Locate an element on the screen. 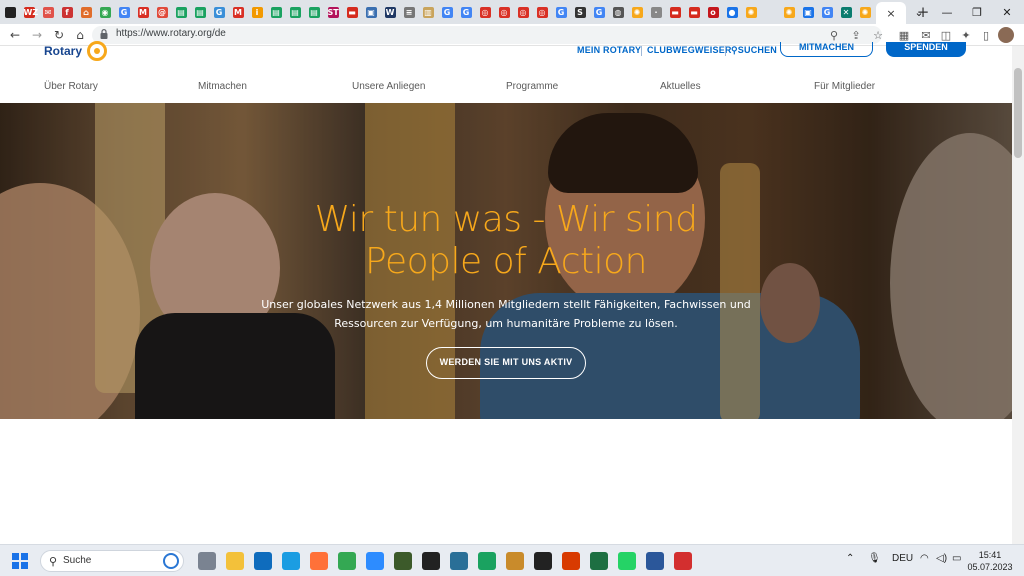  maps-icon: ◉ is located at coordinates (105, 12).